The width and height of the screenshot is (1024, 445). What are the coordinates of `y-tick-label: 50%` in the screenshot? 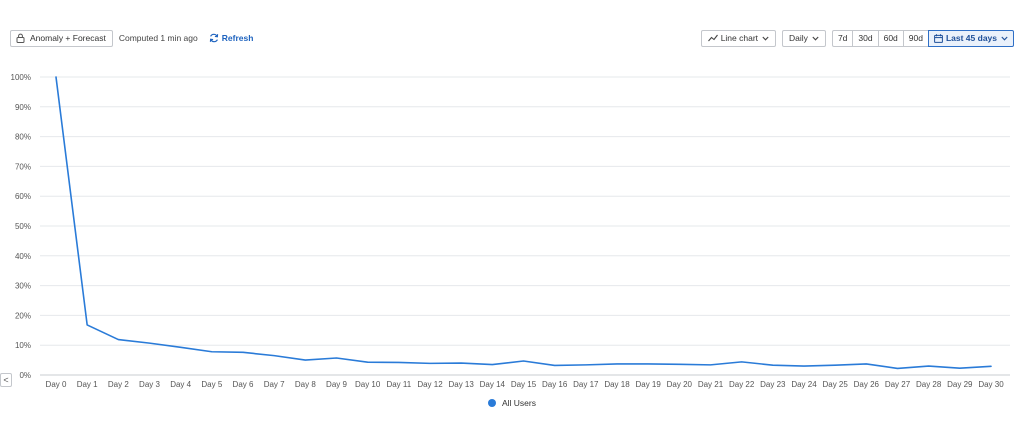 It's located at (23, 226).